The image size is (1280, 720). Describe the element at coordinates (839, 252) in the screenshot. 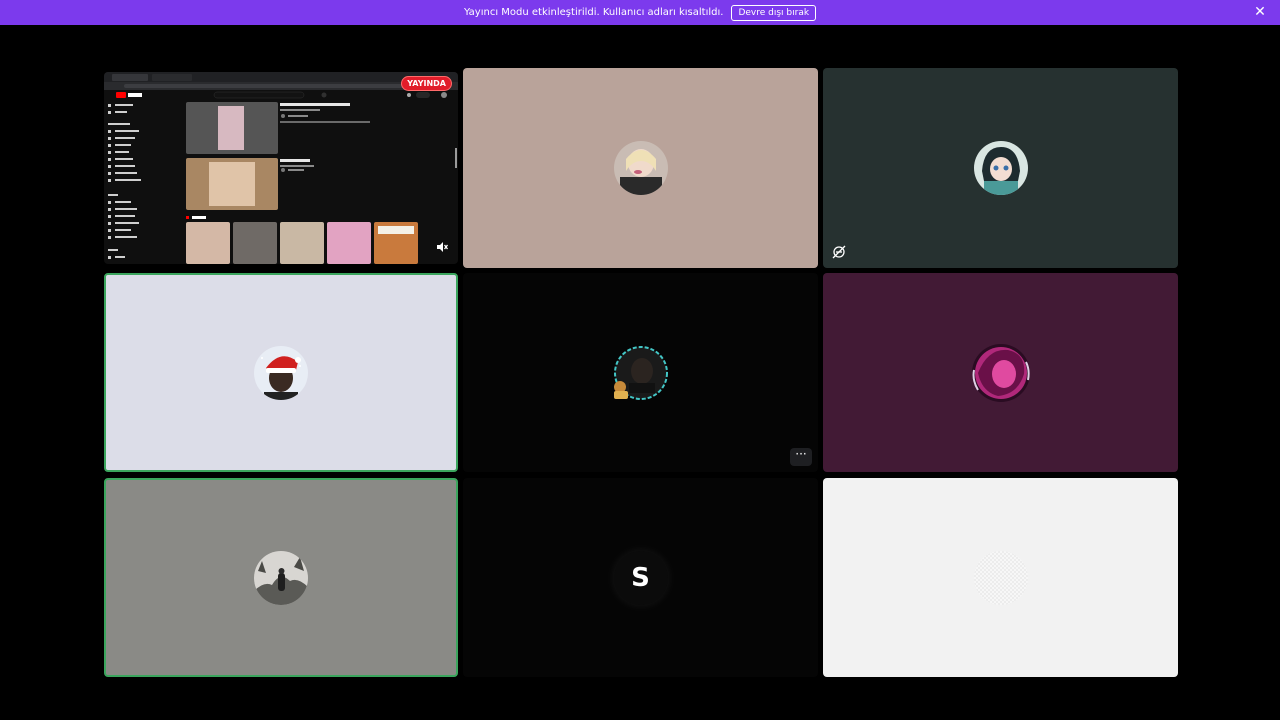

I see `camera-off-icon` at that location.